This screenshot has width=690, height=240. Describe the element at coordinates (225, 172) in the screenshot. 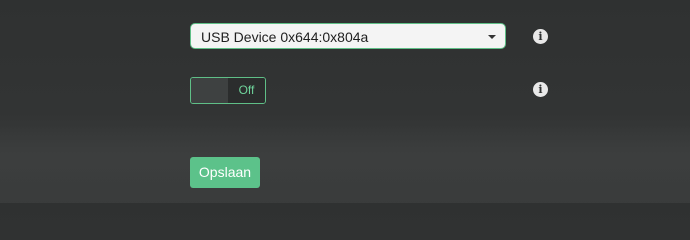

I see `save-button: Opslaan` at that location.